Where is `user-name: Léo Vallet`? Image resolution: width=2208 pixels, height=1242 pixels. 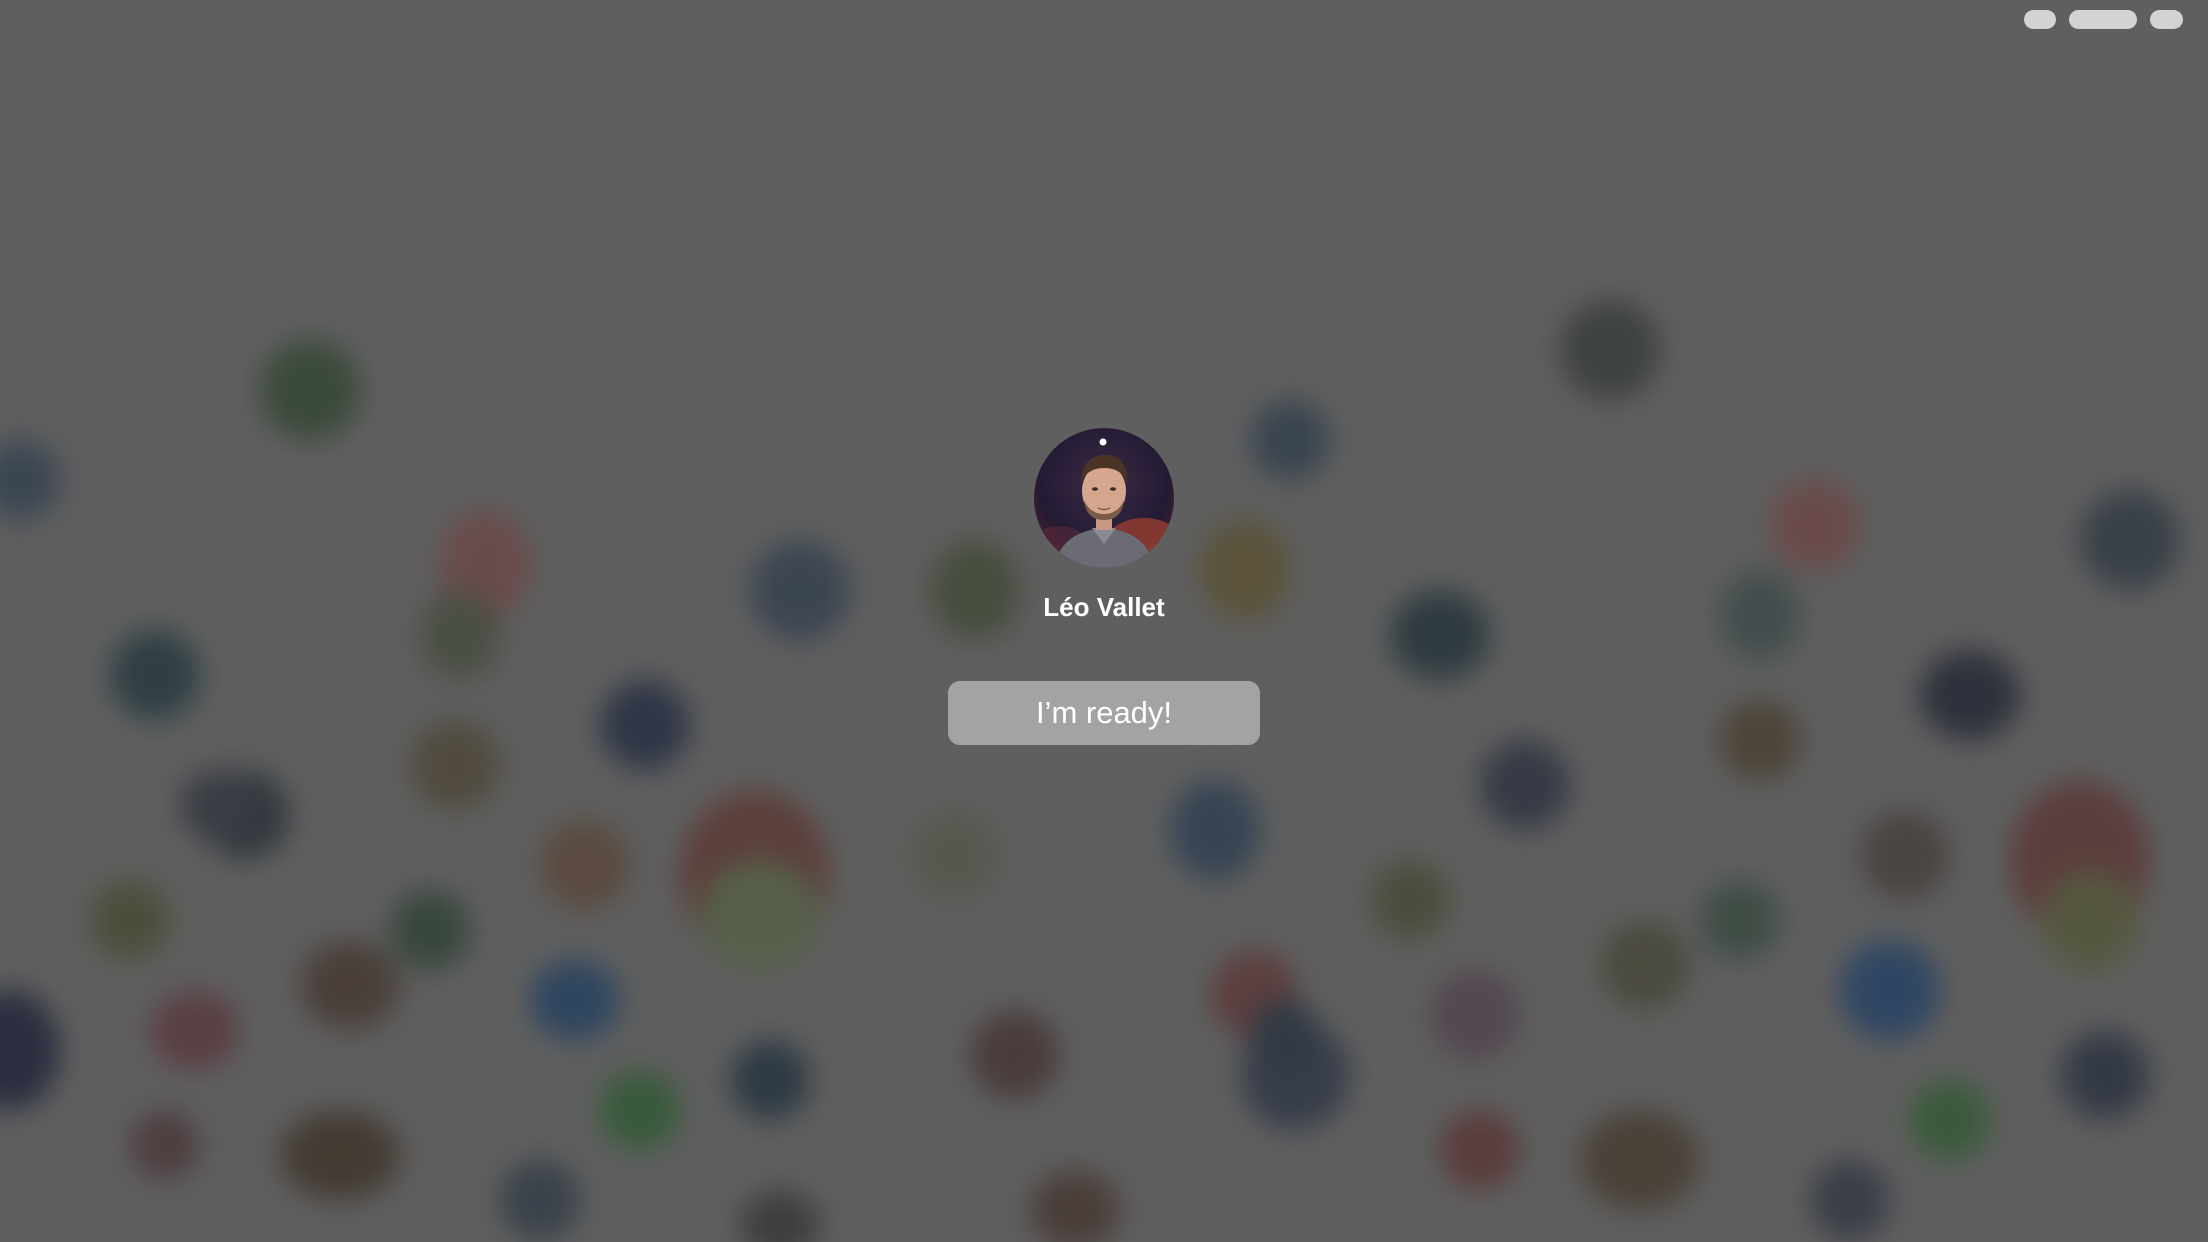 user-name: Léo Vallet is located at coordinates (1104, 607).